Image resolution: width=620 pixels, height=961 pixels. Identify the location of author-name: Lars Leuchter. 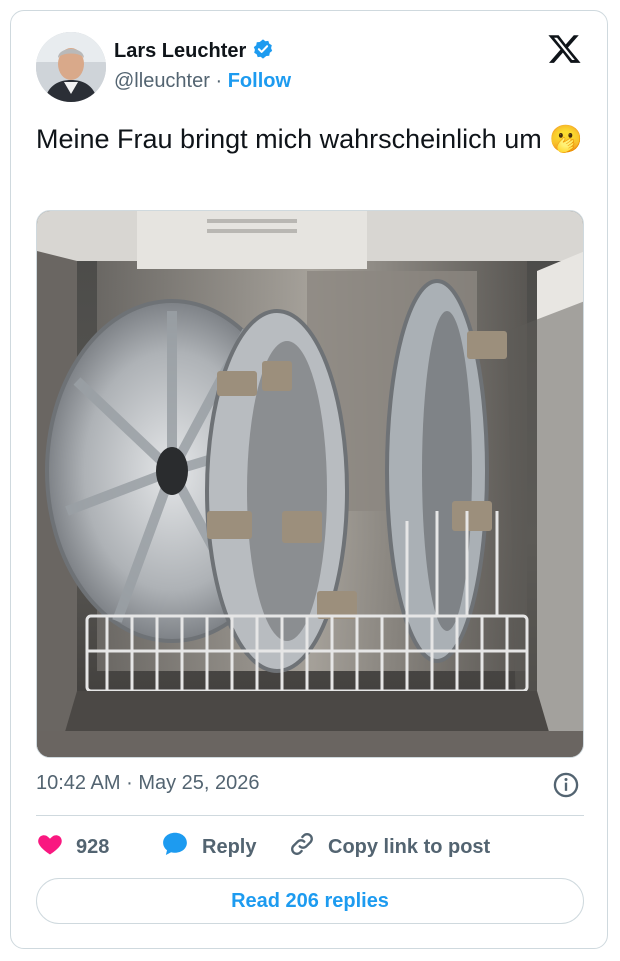
(180, 51).